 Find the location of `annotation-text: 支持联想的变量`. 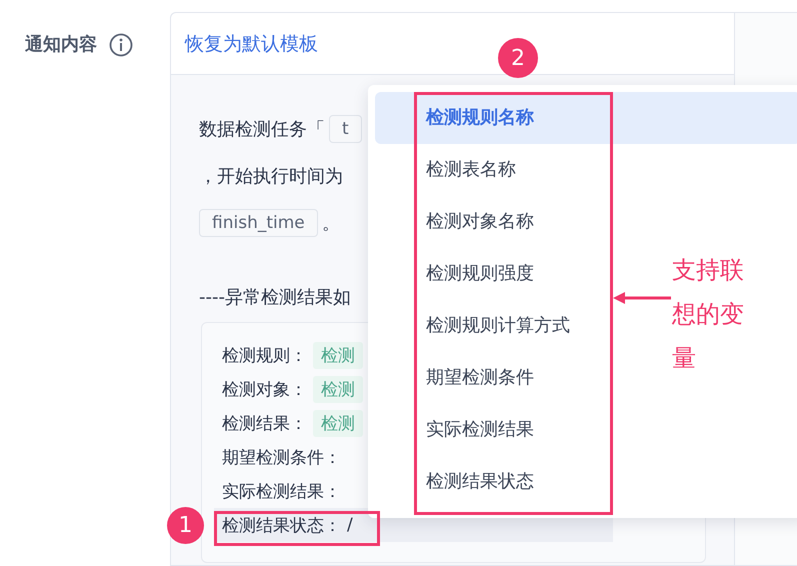

annotation-text: 支持联想的变量 is located at coordinates (708, 314).